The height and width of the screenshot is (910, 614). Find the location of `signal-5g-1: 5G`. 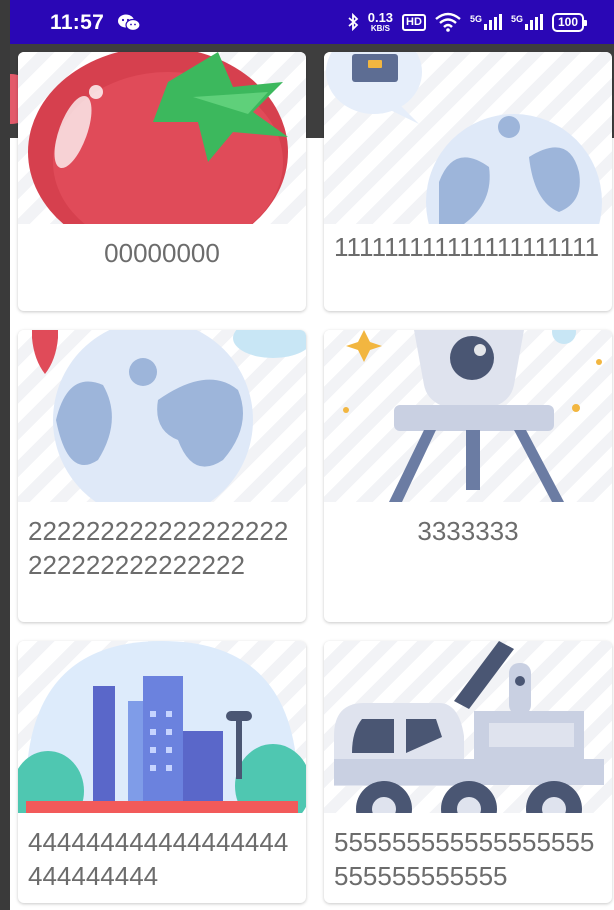

signal-5g-1: 5G is located at coordinates (486, 22).